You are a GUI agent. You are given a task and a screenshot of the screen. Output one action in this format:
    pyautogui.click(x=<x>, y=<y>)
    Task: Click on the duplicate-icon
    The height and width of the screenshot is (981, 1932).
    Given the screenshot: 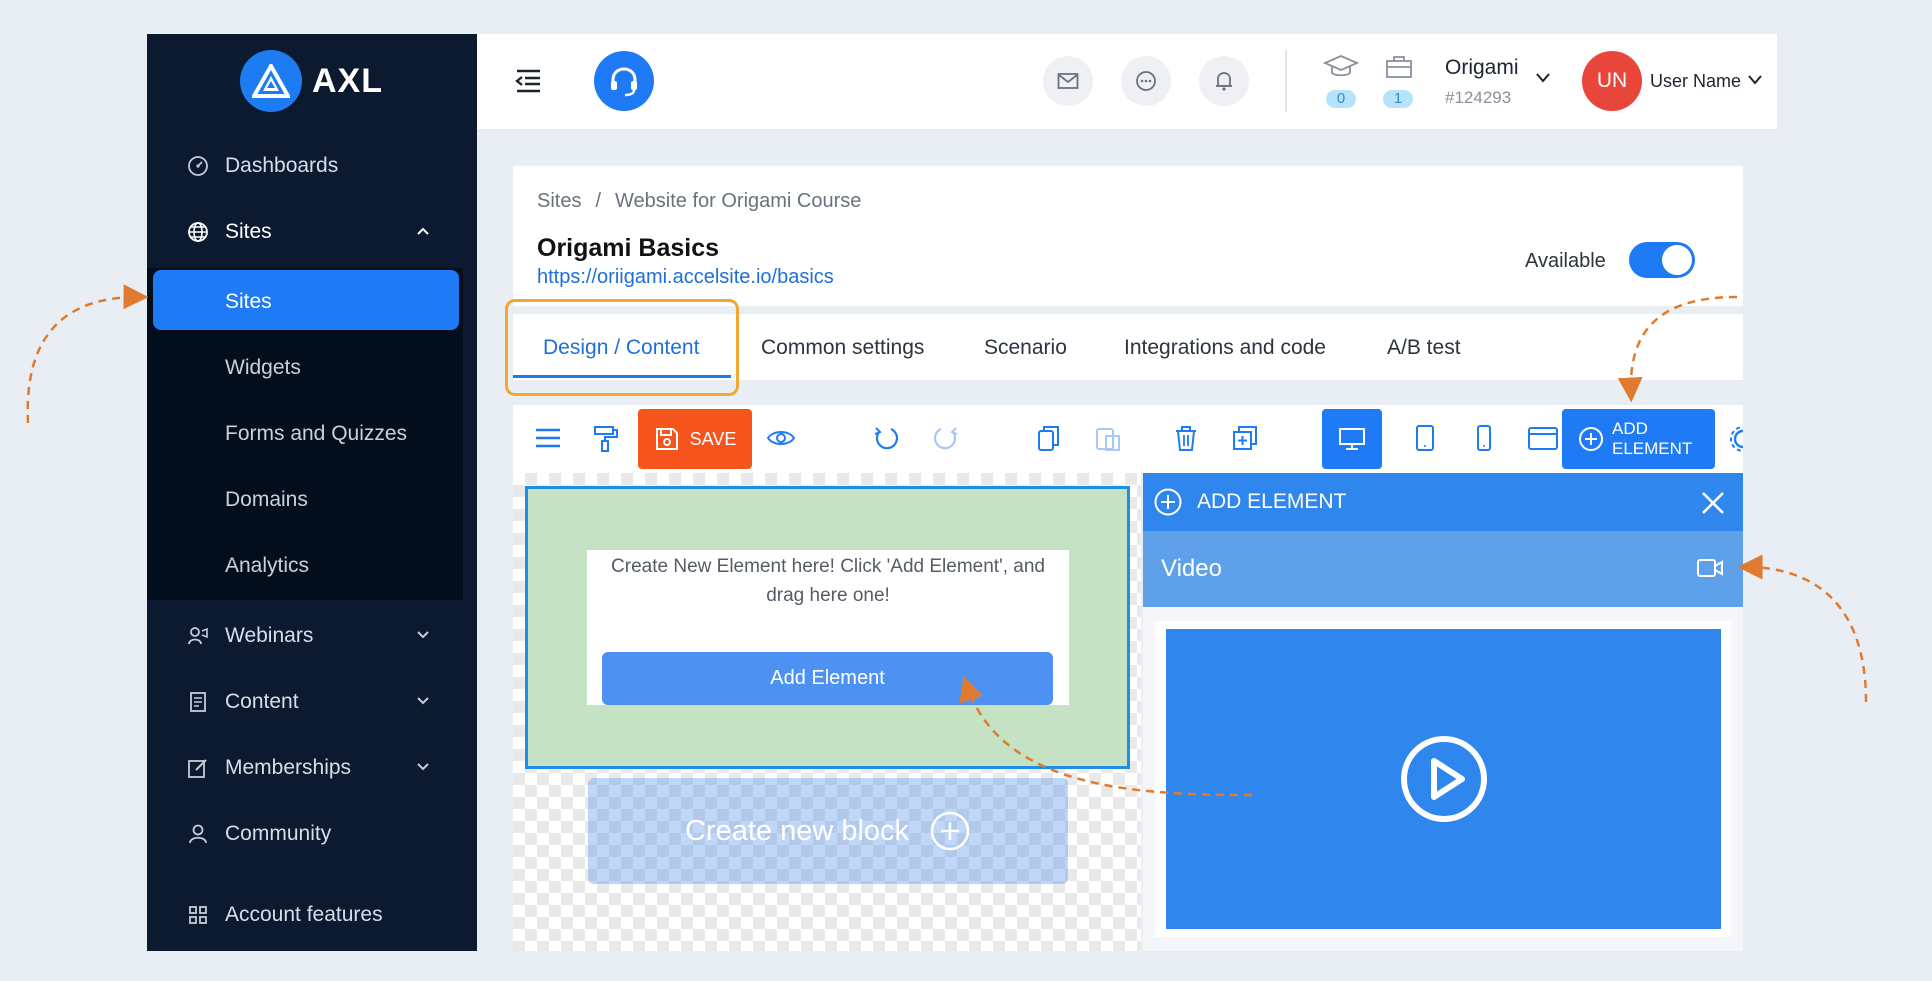 What is the action you would take?
    pyautogui.click(x=1245, y=438)
    